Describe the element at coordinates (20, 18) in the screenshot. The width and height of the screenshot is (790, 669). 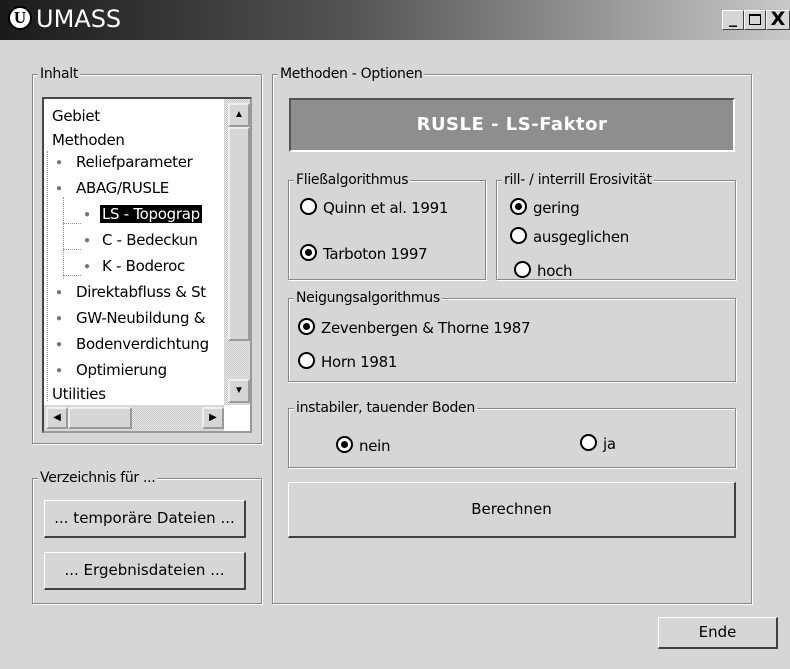
I see `app-logo-icon: U` at that location.